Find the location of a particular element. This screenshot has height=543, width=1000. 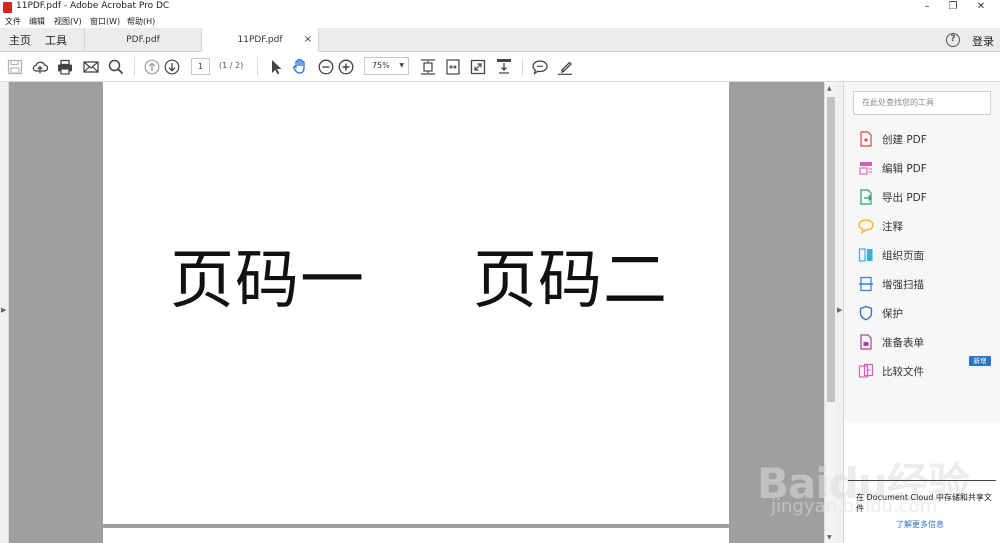

page-text-right: 页码二 is located at coordinates (570, 281).